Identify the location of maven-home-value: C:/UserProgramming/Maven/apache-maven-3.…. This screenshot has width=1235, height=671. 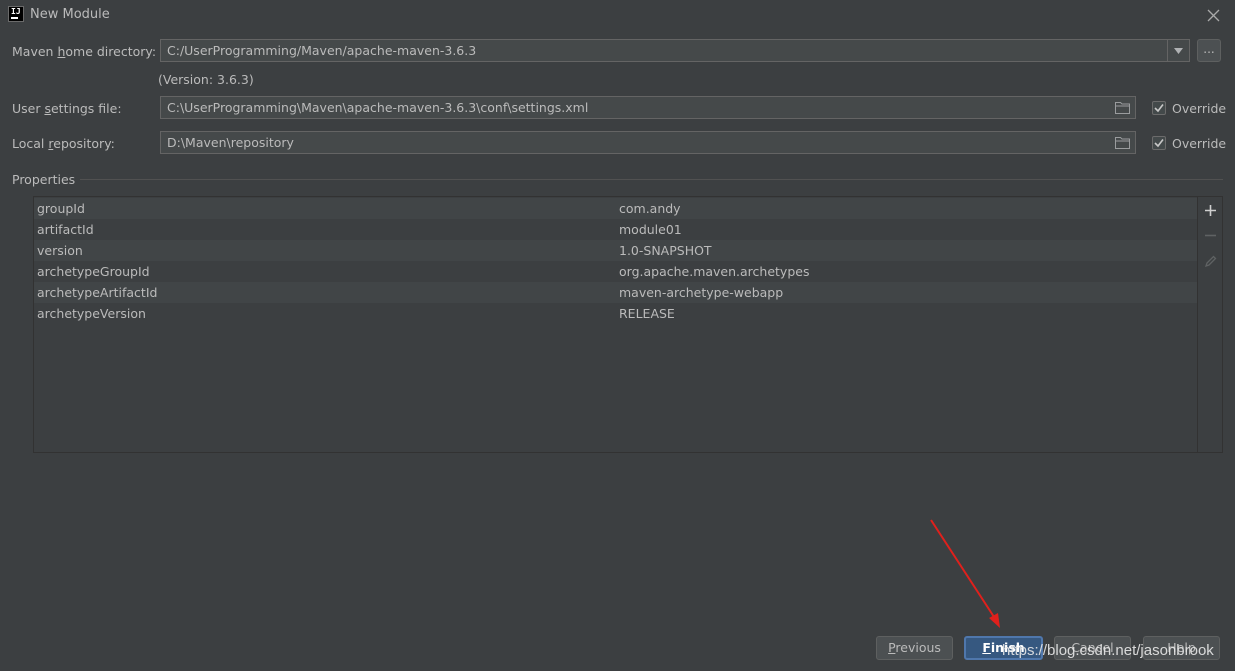
(322, 50).